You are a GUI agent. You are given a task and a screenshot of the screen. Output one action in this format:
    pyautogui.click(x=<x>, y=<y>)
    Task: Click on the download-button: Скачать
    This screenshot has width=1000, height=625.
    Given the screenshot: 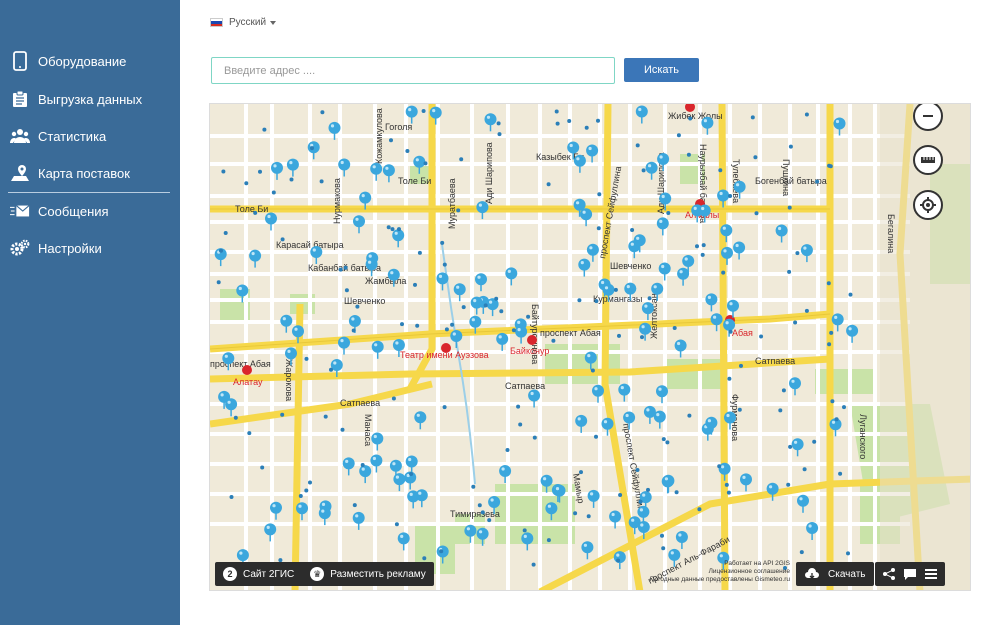 What is the action you would take?
    pyautogui.click(x=835, y=574)
    